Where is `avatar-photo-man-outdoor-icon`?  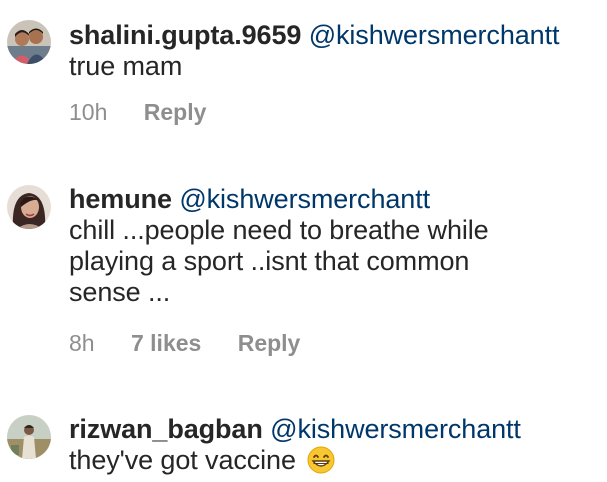 avatar-photo-man-outdoor-icon is located at coordinates (29, 437).